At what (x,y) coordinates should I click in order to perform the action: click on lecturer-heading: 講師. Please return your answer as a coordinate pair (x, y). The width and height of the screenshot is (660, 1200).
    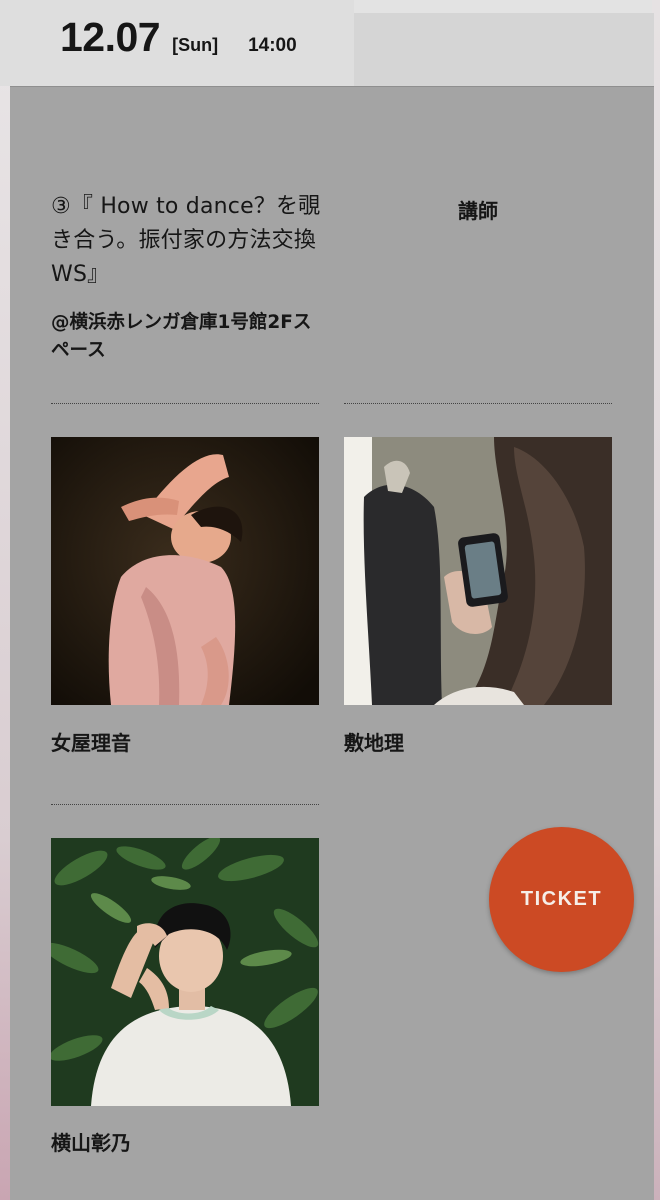
    Looking at the image, I should click on (478, 211).